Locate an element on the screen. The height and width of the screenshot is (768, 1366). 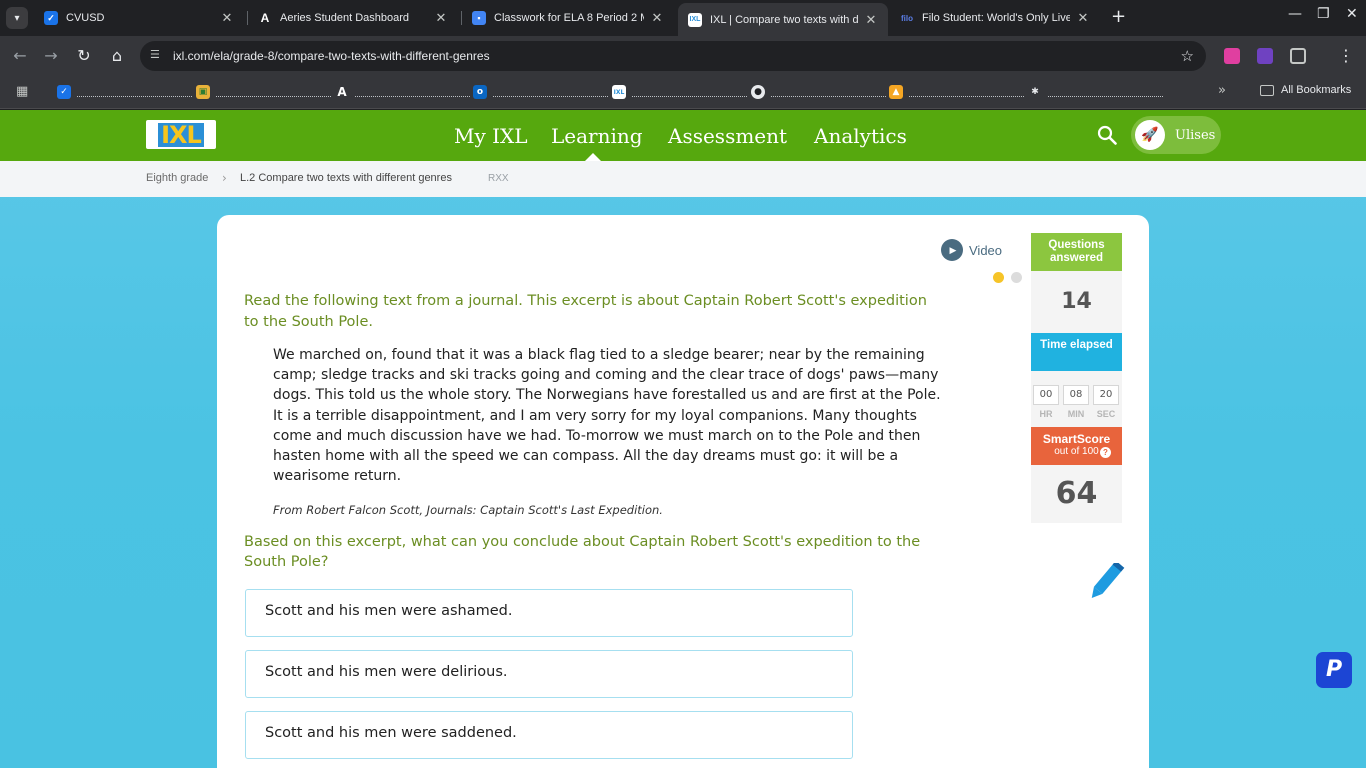
all-bookmarks-button: All Bookmarks is located at coordinates (1305, 90).